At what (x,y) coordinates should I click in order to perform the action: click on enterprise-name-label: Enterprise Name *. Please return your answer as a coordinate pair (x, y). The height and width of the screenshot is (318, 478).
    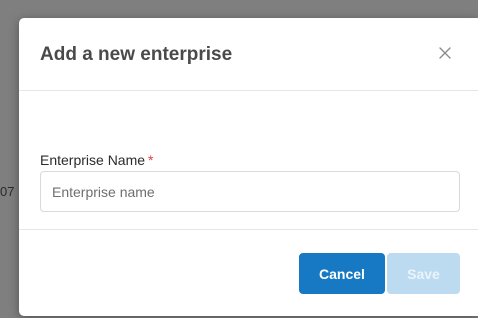
    Looking at the image, I should click on (97, 160).